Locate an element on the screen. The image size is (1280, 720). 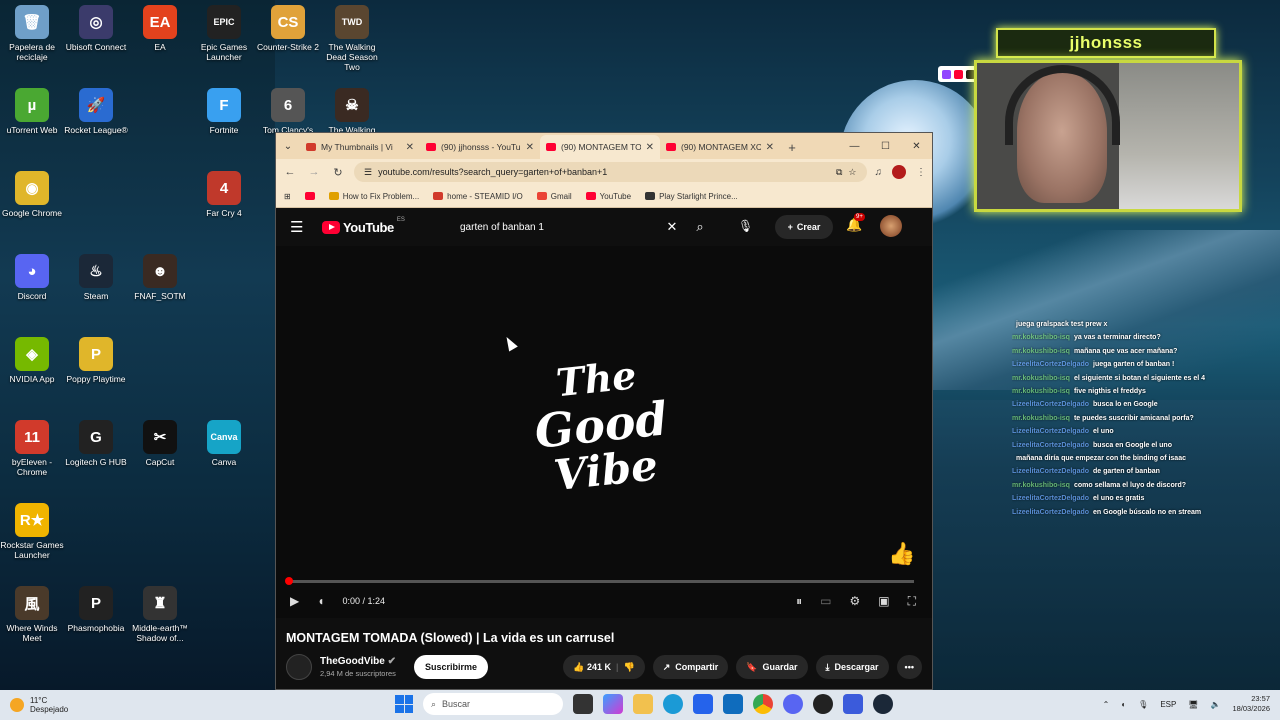
voice-search-icon: 🎙 is located at coordinates (745, 226).